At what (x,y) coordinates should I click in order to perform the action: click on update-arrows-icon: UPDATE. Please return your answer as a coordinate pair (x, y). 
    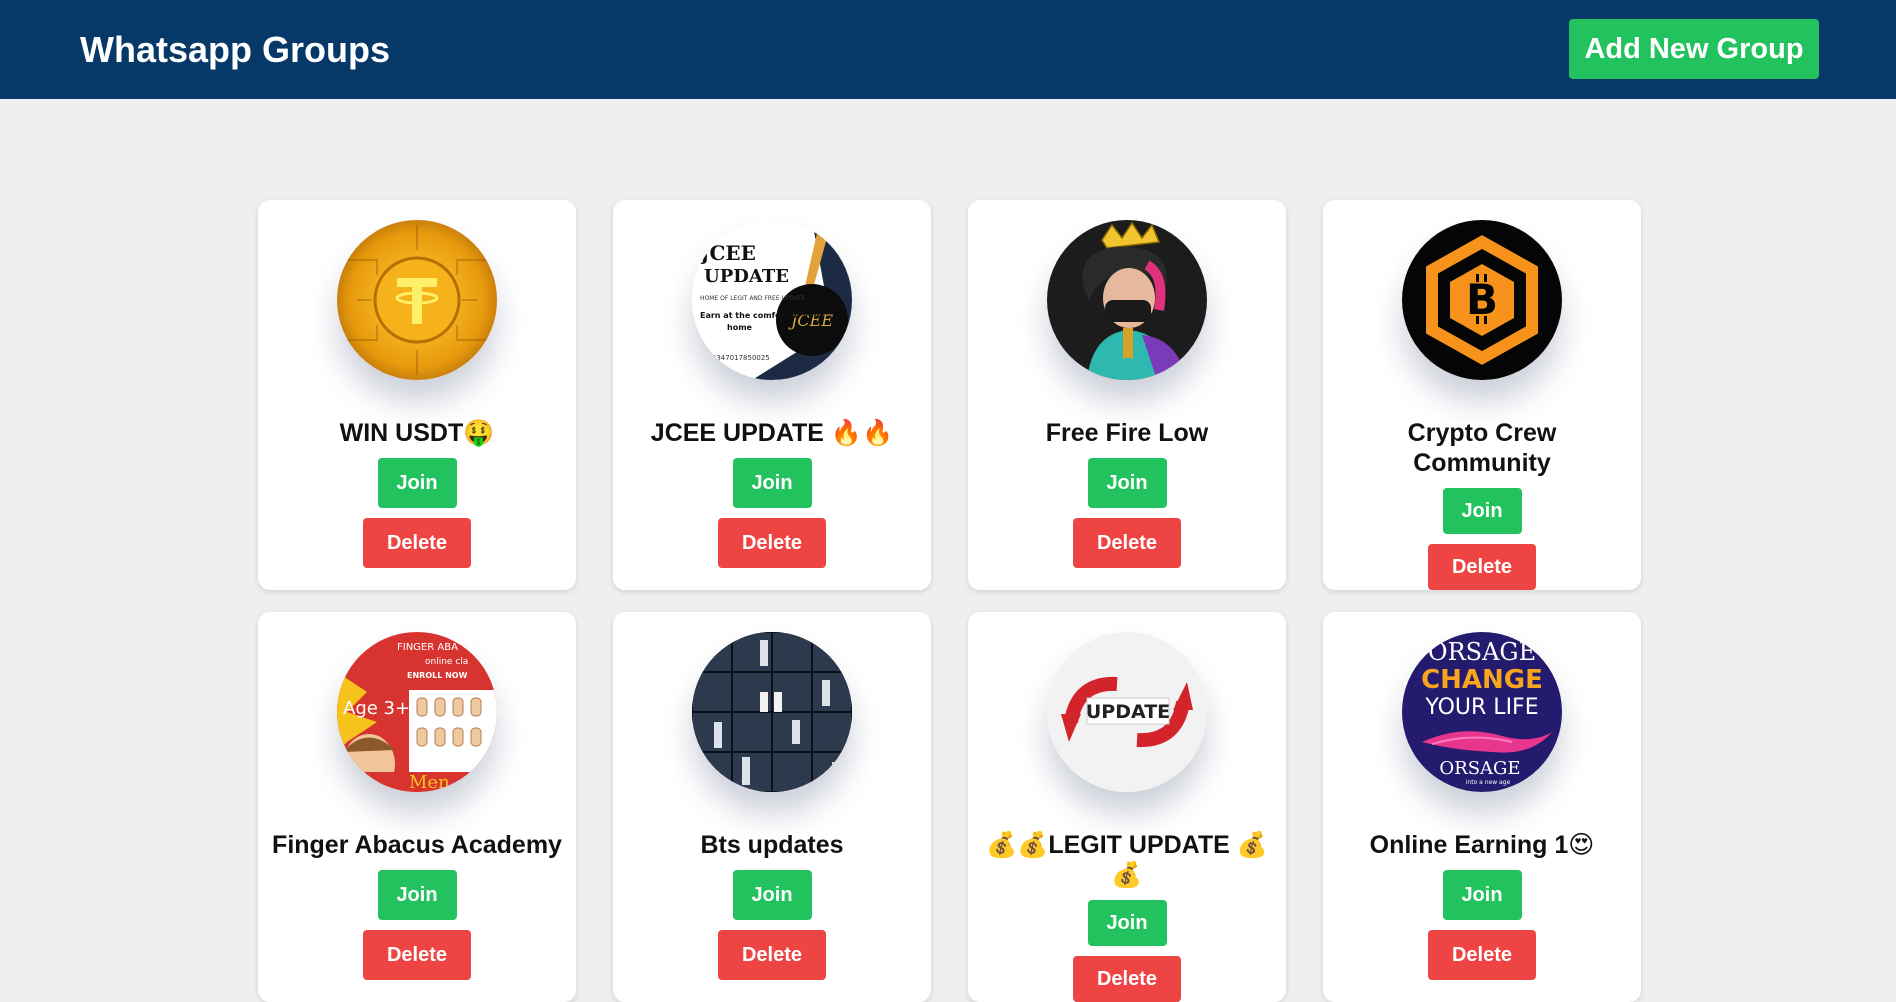
    Looking at the image, I should click on (1127, 712).